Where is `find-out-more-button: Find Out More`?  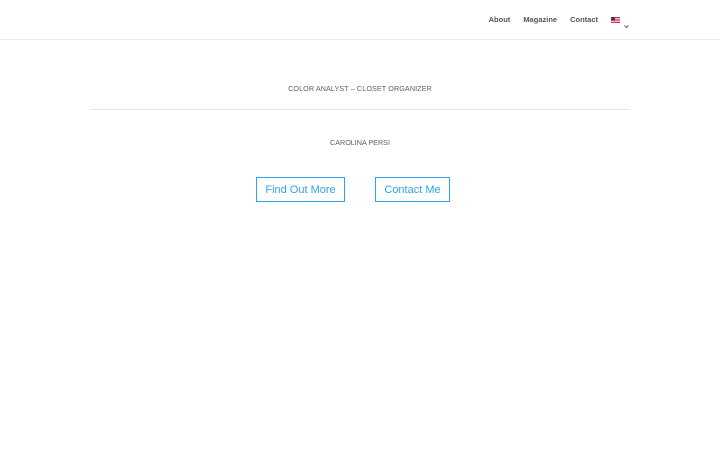
find-out-more-button: Find Out More is located at coordinates (300, 189).